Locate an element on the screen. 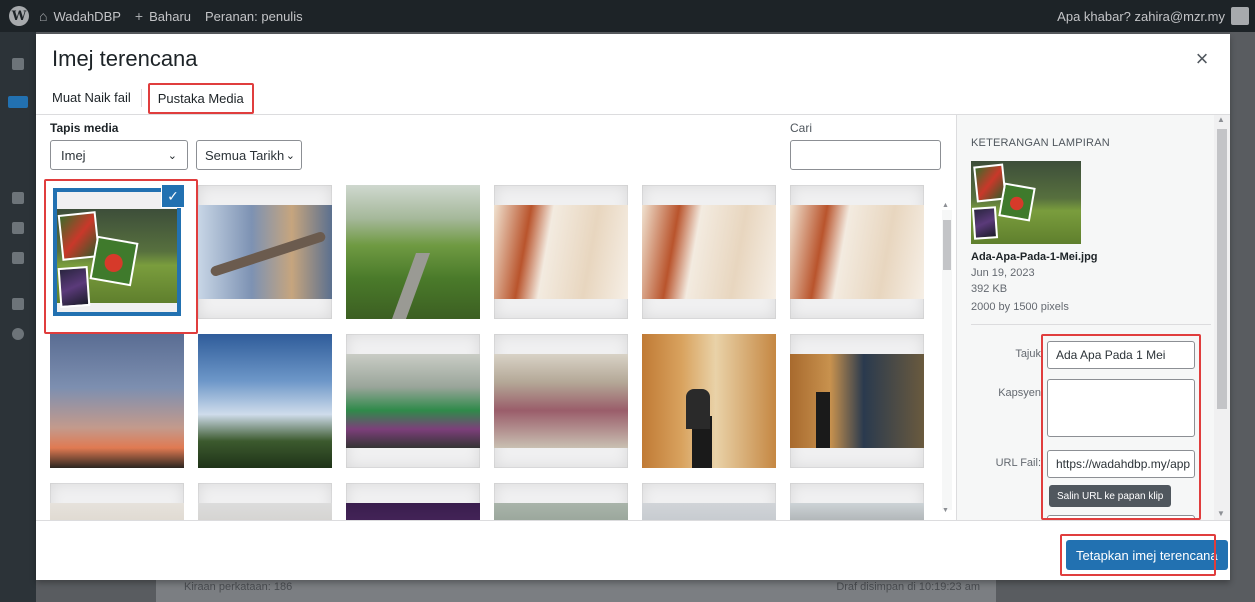 This screenshot has height=602, width=1255. admin-bar-role: Peranan: penulis is located at coordinates (254, 16).